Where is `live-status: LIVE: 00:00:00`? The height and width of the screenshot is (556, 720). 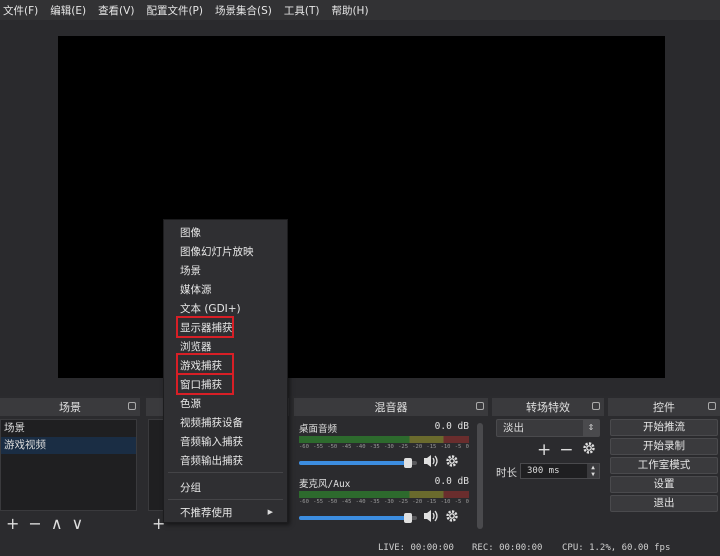
live-status: LIVE: 00:00:00 is located at coordinates (416, 548).